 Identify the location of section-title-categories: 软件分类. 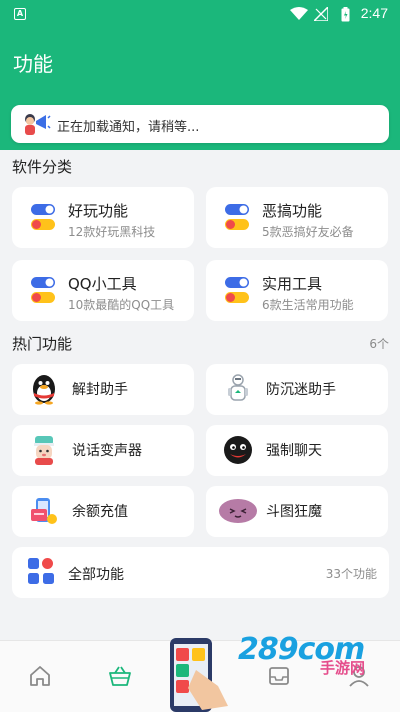
(42, 167).